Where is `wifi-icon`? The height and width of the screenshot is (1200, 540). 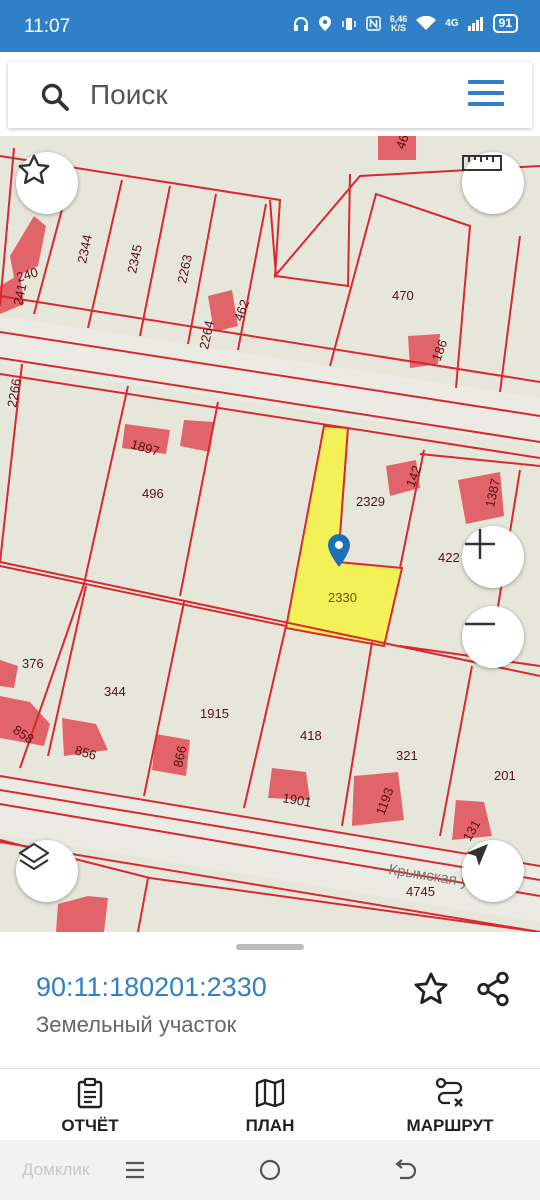
wifi-icon is located at coordinates (426, 23).